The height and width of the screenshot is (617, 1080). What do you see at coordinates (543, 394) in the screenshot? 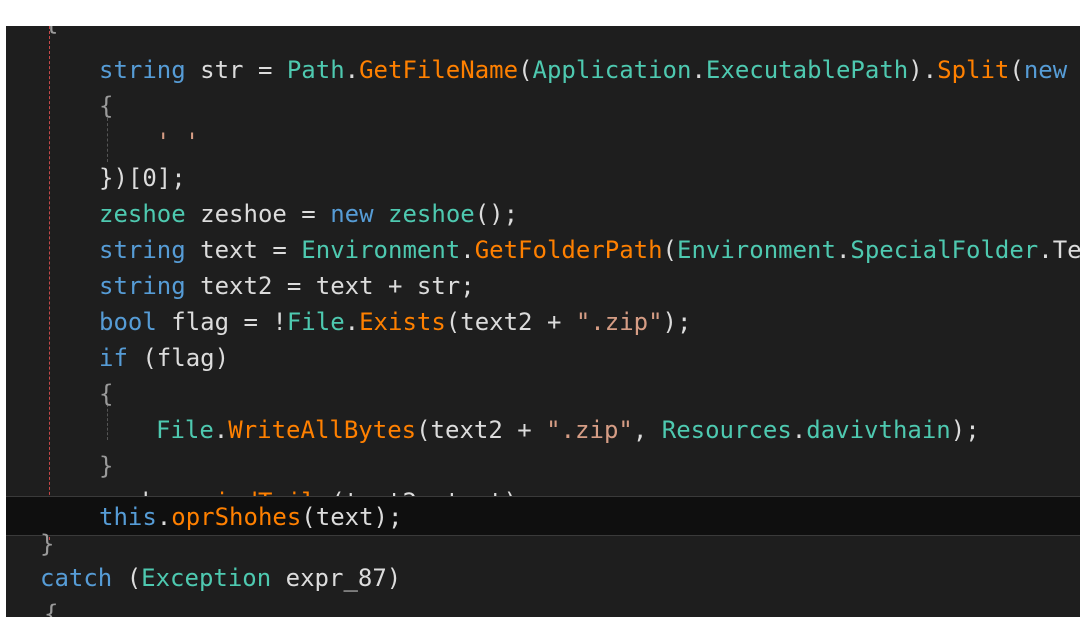
I see `code-line-11: {` at bounding box center [543, 394].